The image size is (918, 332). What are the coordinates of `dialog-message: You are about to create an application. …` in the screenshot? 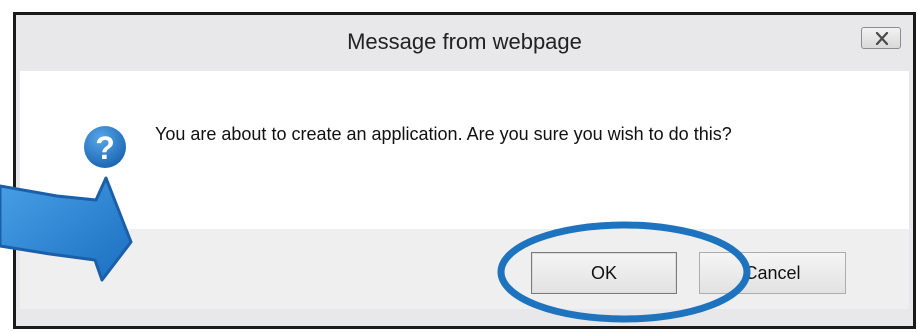 It's located at (443, 134).